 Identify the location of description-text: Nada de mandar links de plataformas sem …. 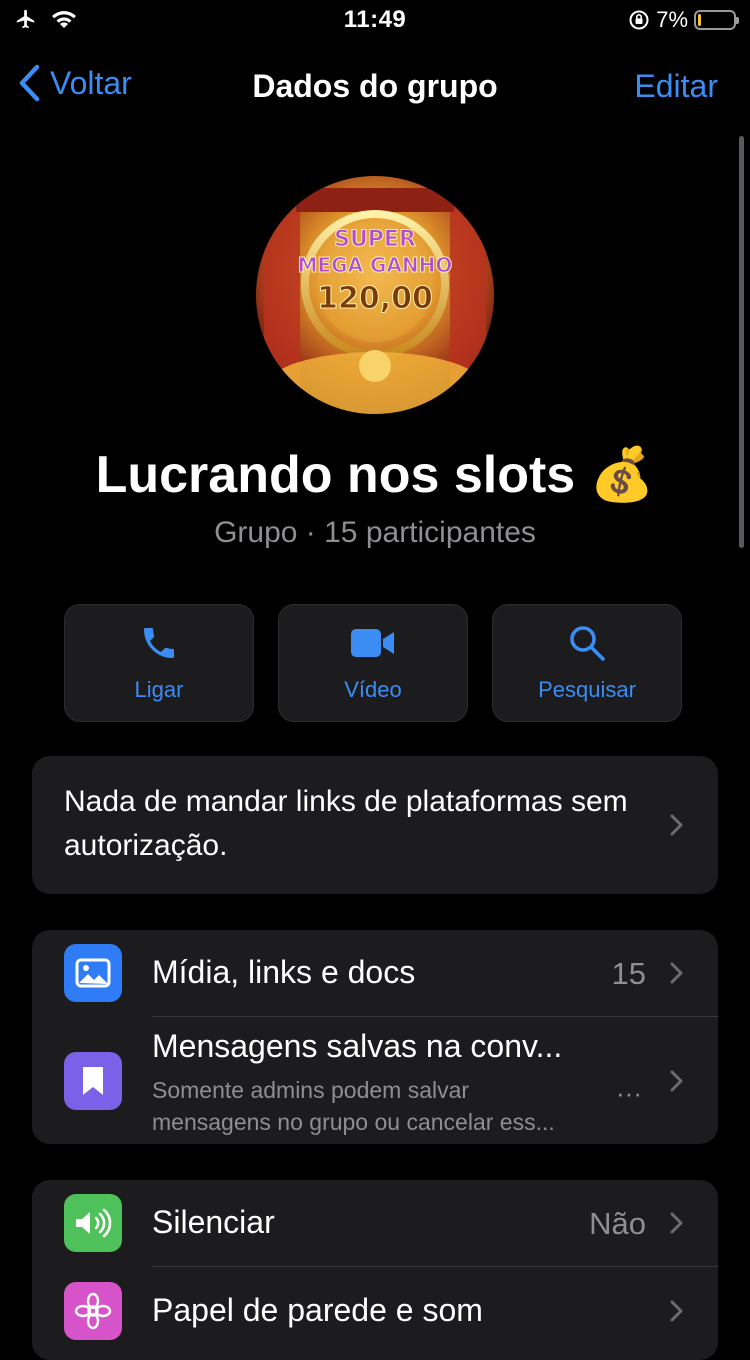
(346, 823).